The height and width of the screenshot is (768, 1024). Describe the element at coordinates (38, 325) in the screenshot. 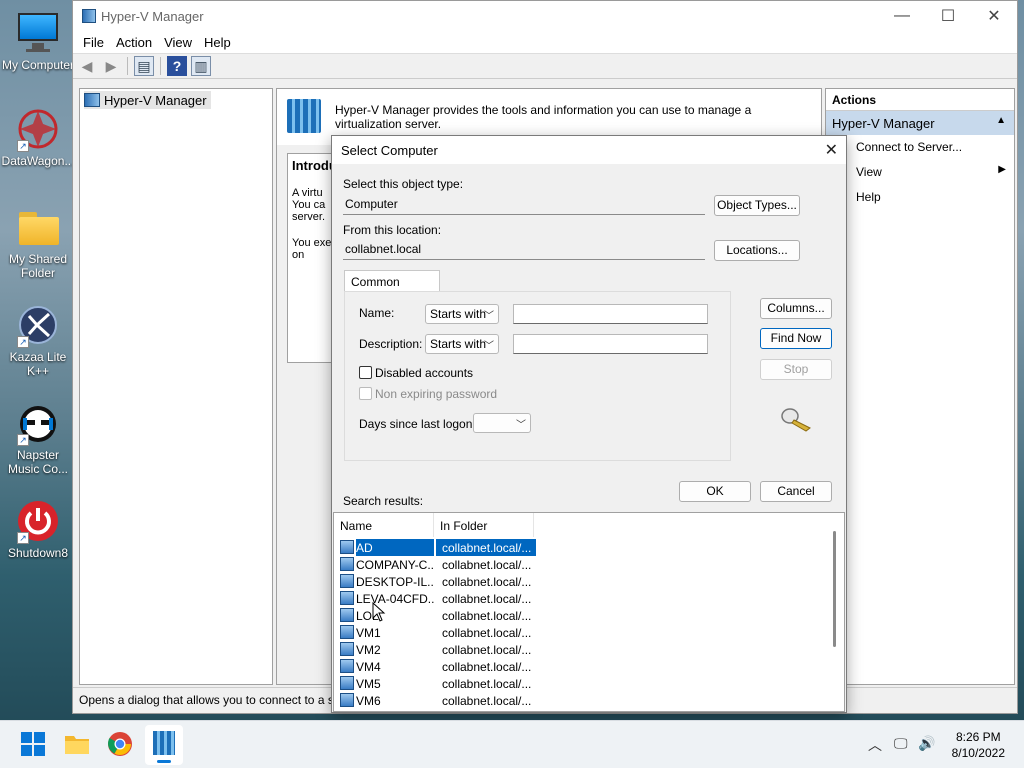

I see `kazaa-icon: ↗` at that location.